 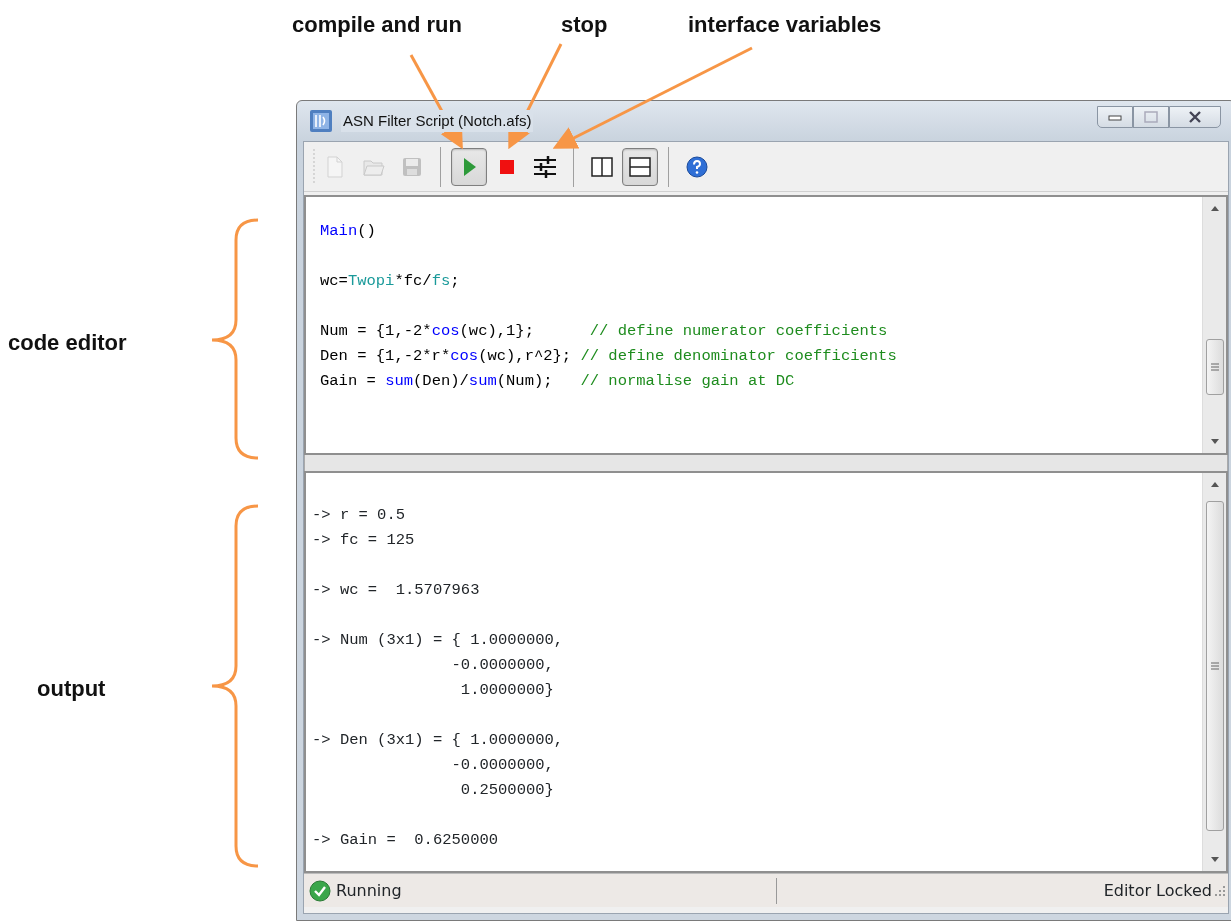 I want to click on maximize-button, so click(x=1151, y=117).